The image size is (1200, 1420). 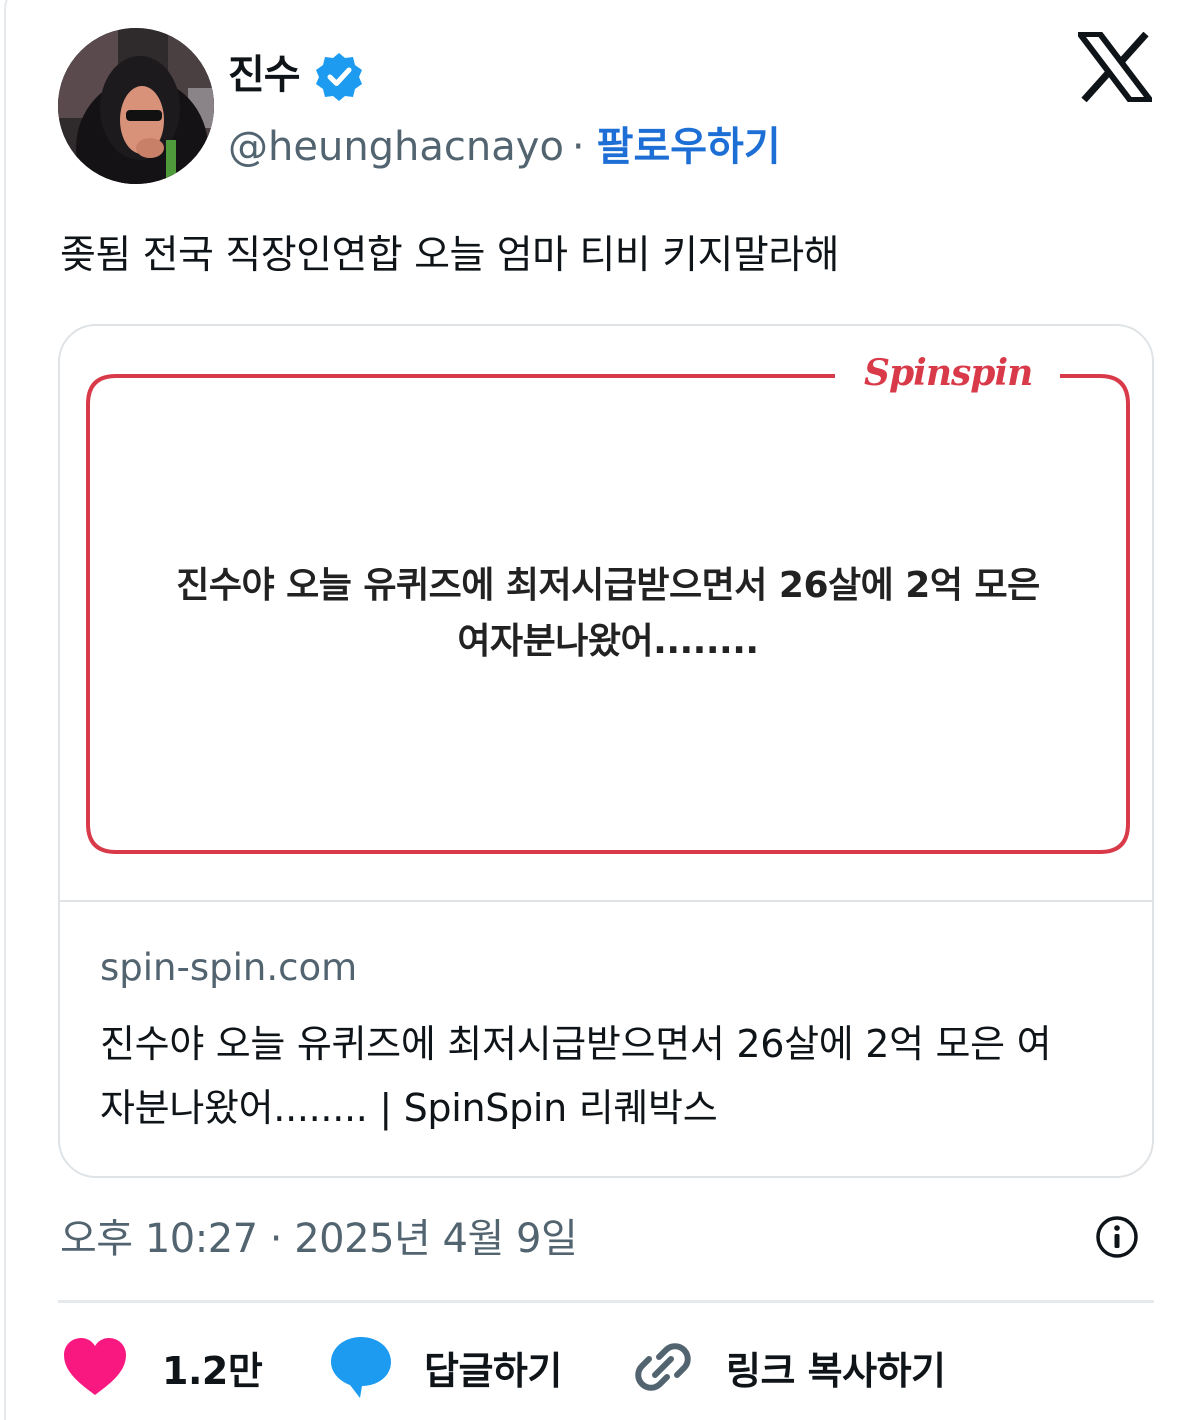 What do you see at coordinates (606, 1301) in the screenshot?
I see `footer-divider` at bounding box center [606, 1301].